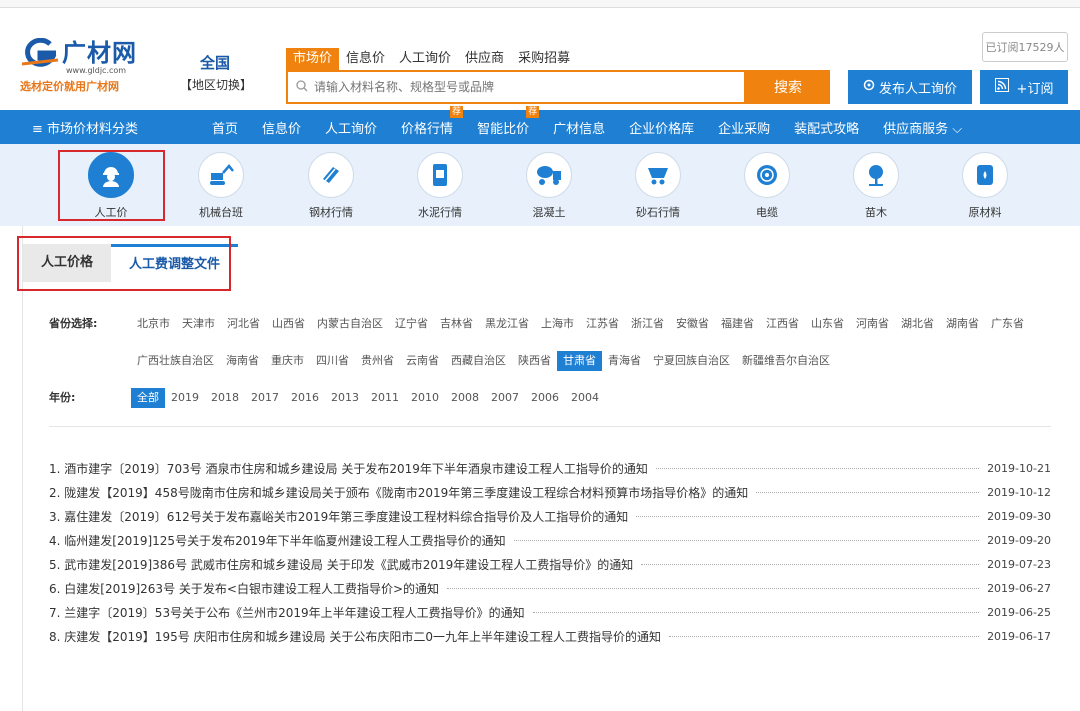  Describe the element at coordinates (658, 175) in the screenshot. I see `cart-icon` at that location.